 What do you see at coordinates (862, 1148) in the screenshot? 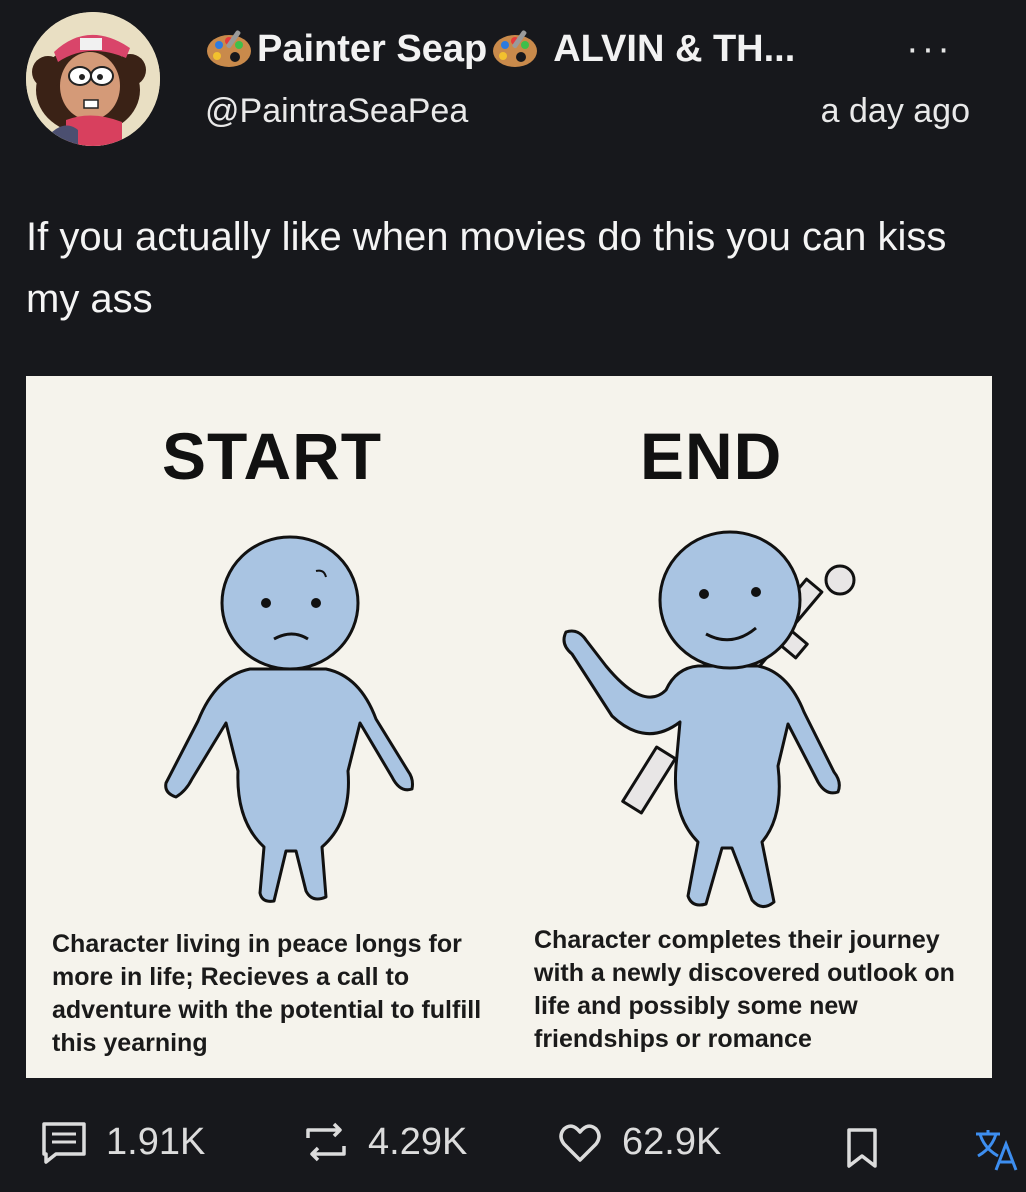
I see `bookmark-icon` at bounding box center [862, 1148].